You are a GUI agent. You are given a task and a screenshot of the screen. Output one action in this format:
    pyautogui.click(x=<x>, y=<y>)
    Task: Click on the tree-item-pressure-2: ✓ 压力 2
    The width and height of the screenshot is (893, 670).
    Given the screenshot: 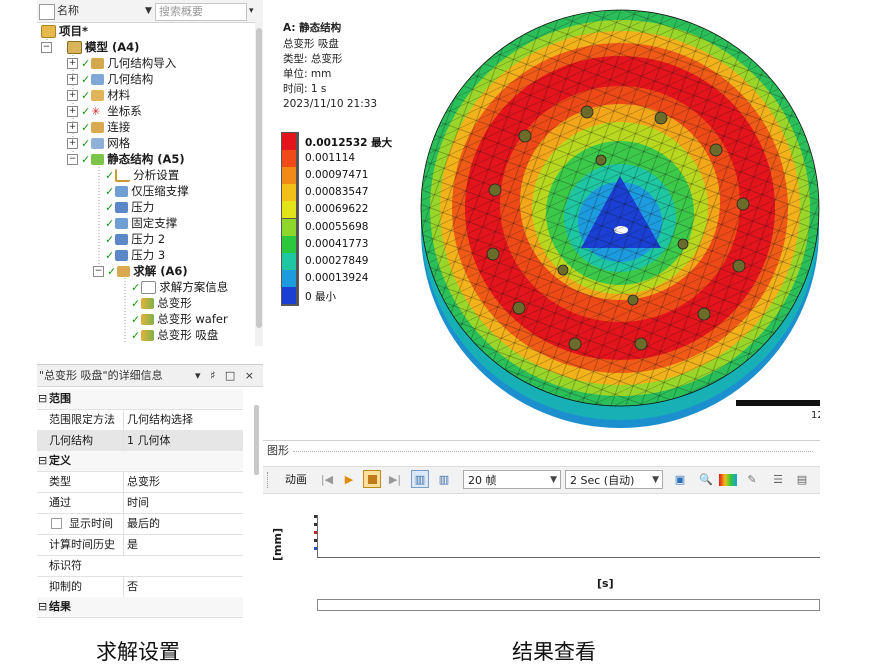 What is the action you would take?
    pyautogui.click(x=135, y=239)
    